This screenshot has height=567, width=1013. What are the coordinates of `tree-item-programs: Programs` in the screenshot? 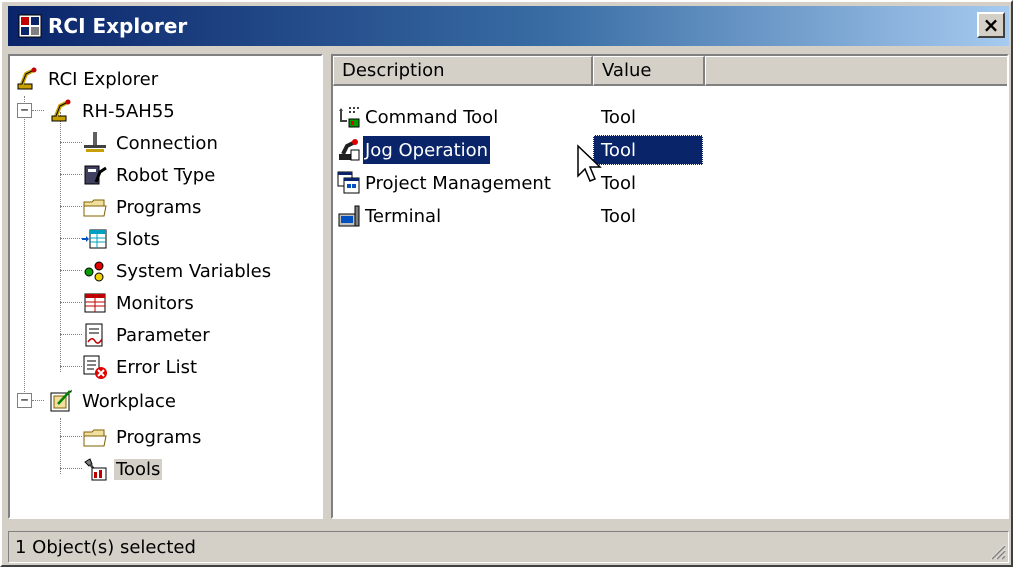 It's located at (142, 207).